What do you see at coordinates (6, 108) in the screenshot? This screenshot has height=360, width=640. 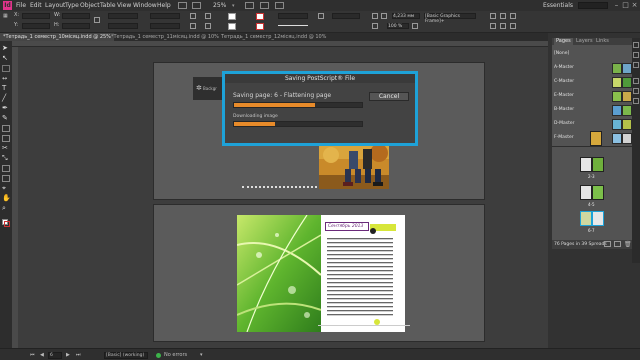 I see `pen-tool-icon: ✒` at bounding box center [6, 108].